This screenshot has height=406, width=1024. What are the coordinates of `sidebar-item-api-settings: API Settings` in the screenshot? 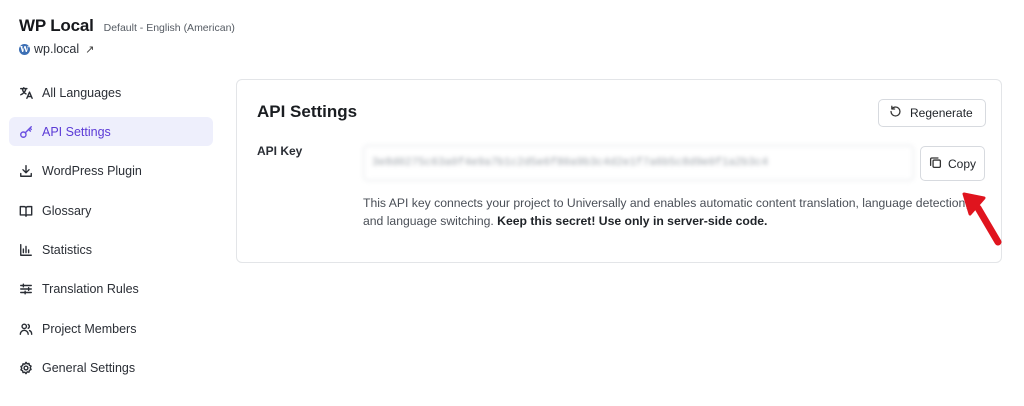 It's located at (111, 132).